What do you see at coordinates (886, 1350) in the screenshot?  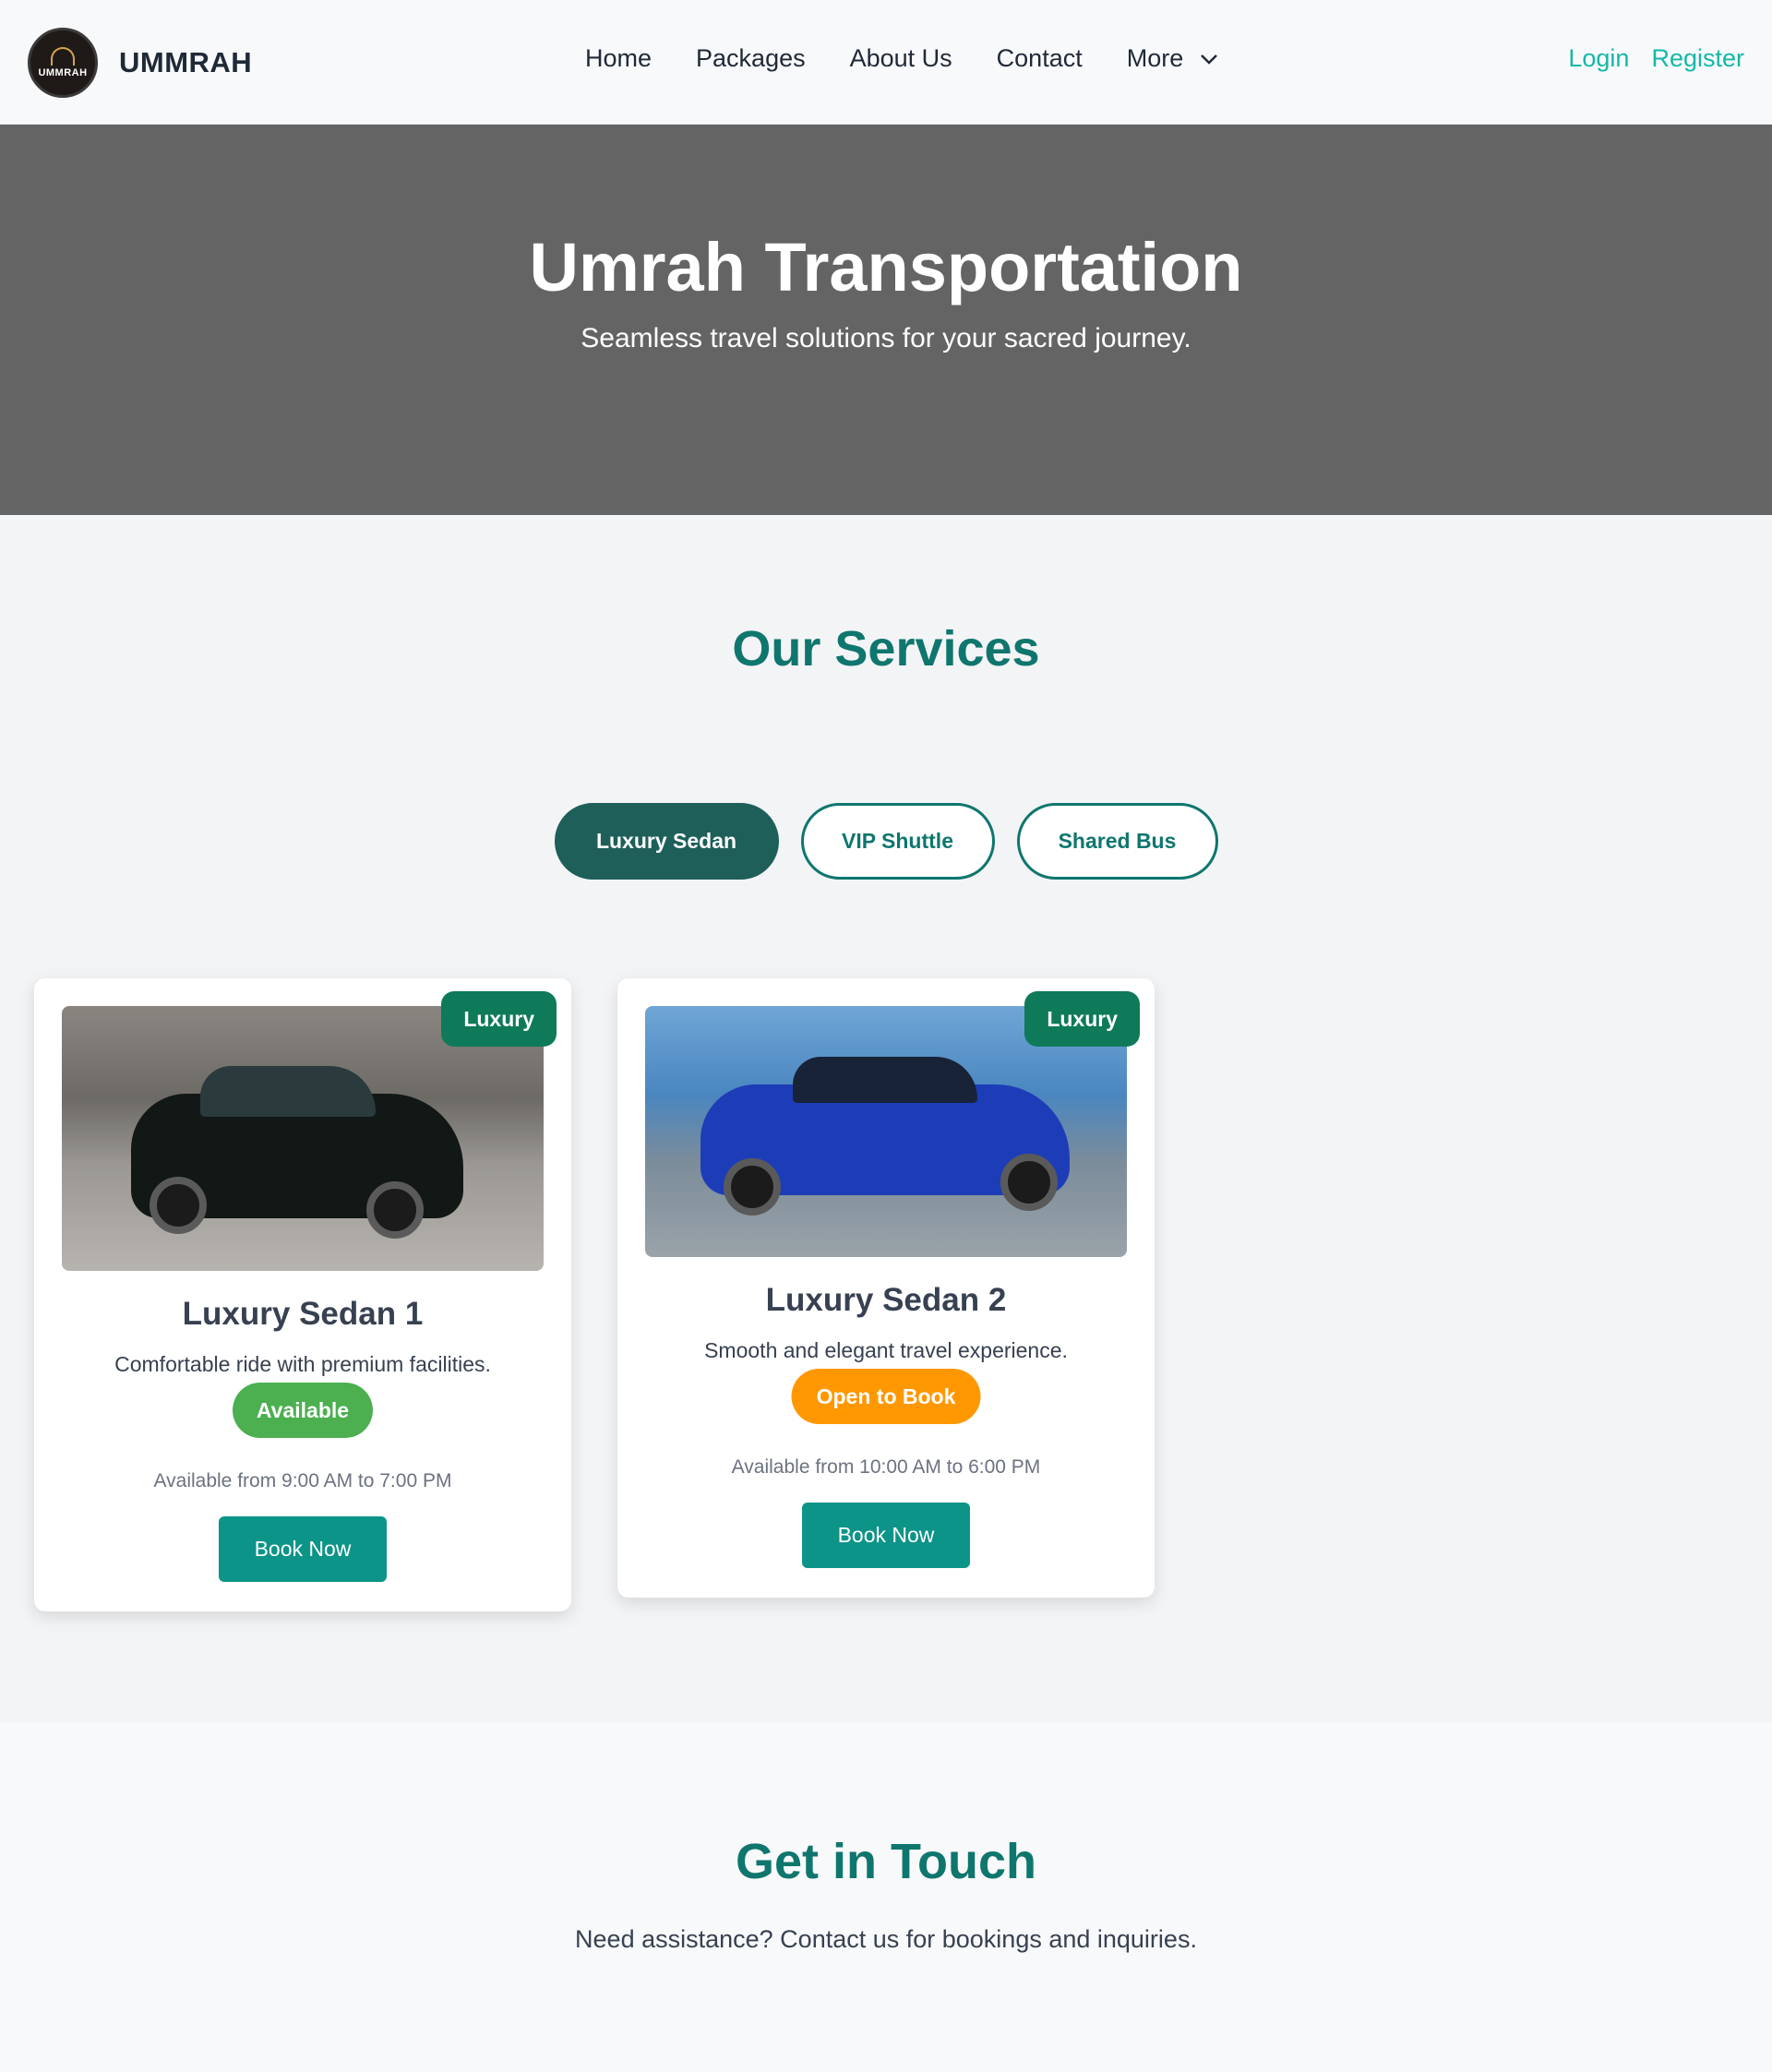 I see `card-description: Smooth and elegant travel experience.` at bounding box center [886, 1350].